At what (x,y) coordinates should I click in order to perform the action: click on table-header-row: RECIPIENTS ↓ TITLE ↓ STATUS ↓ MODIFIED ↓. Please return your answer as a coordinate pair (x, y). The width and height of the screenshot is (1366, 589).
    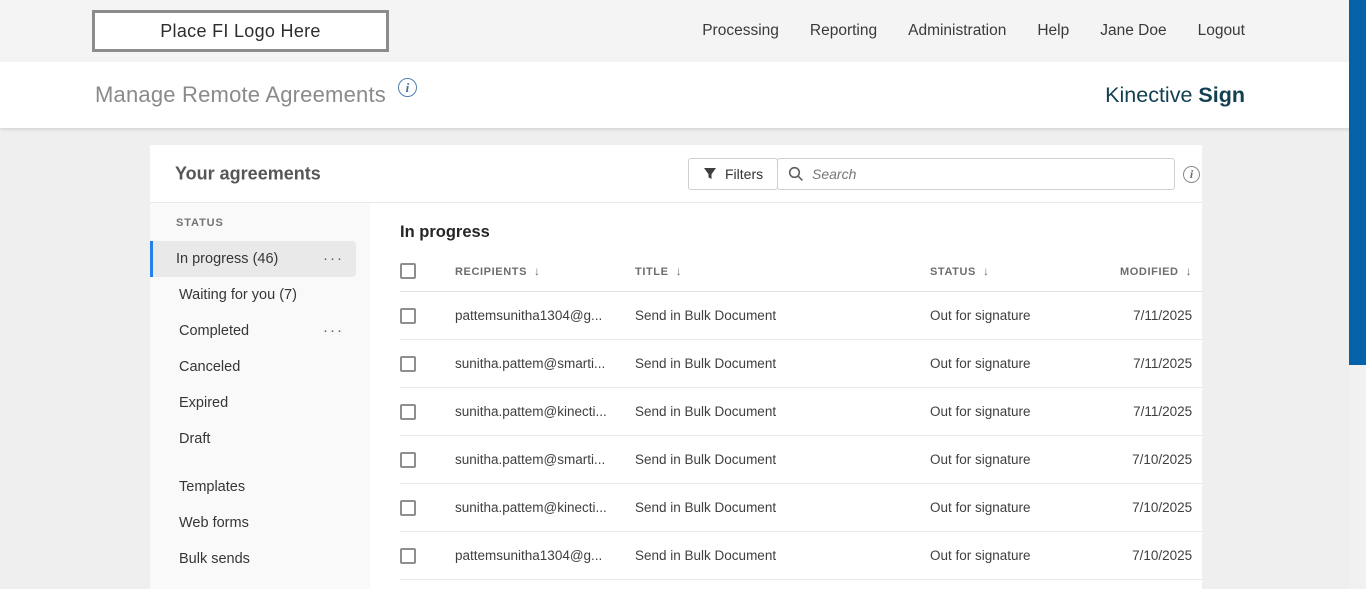
    Looking at the image, I should click on (801, 271).